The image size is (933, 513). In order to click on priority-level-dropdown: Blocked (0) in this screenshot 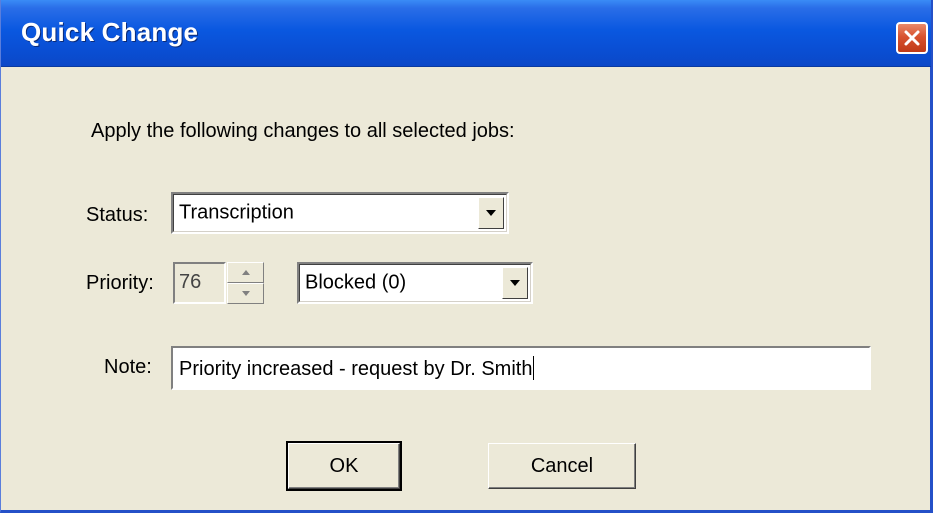, I will do `click(415, 283)`.